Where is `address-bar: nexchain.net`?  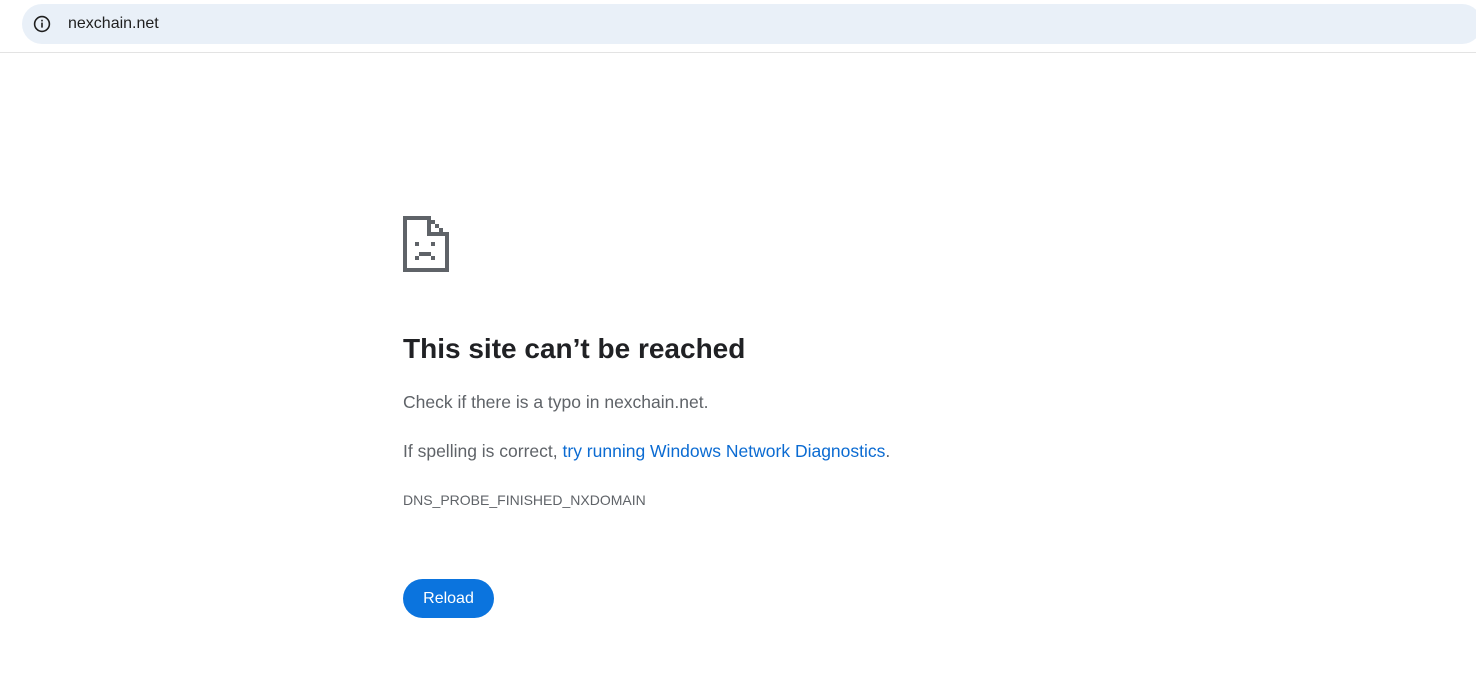 address-bar: nexchain.net is located at coordinates (749, 24).